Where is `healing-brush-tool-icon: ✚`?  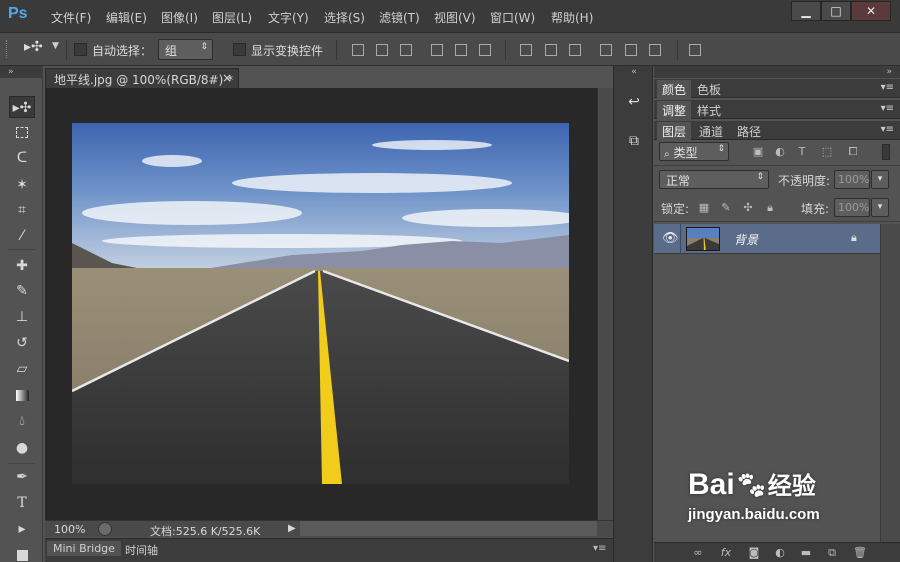
healing-brush-tool-icon: ✚ is located at coordinates (22, 266).